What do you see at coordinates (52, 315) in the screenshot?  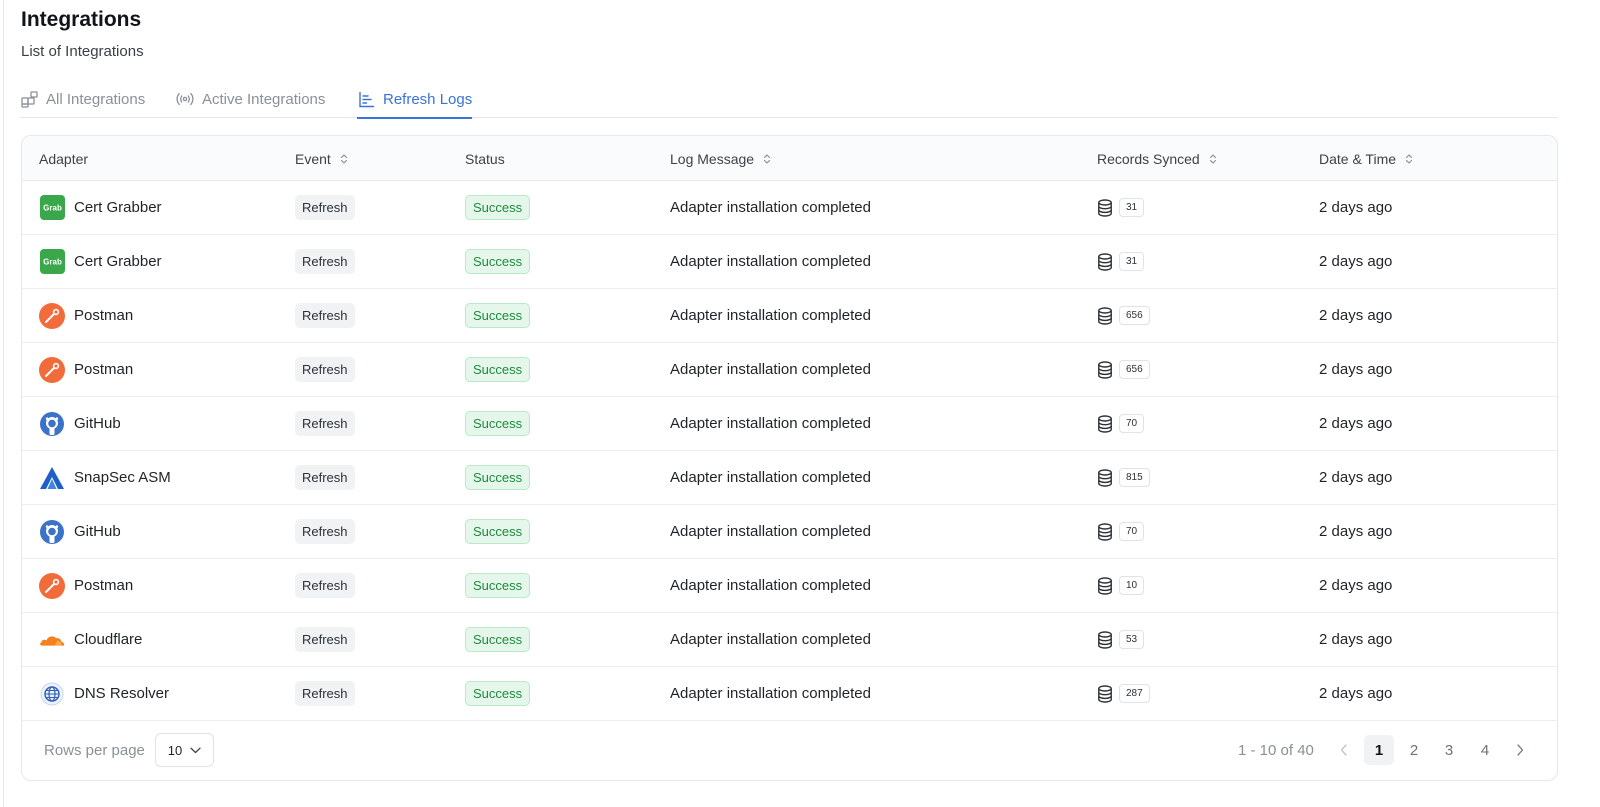 I see `postman-logo` at bounding box center [52, 315].